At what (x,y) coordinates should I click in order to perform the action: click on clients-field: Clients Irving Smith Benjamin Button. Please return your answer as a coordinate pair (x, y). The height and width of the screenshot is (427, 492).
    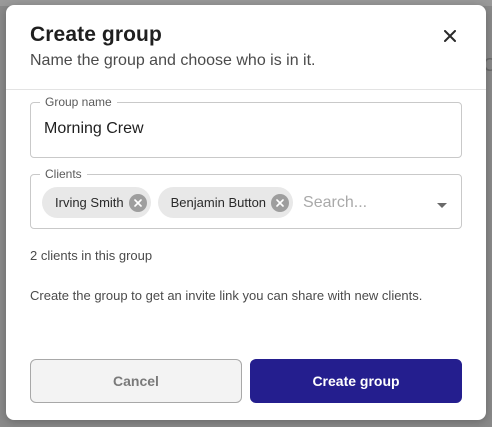
    Looking at the image, I should click on (246, 198).